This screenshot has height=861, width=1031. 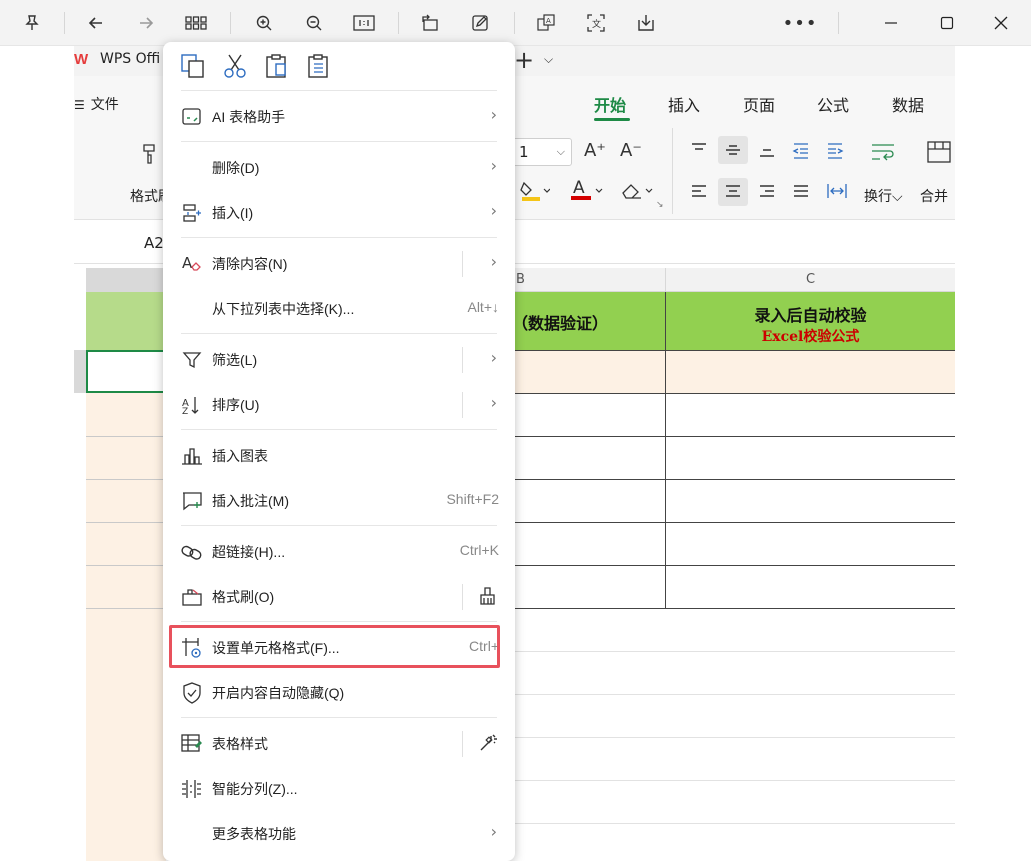 What do you see at coordinates (488, 743) in the screenshot?
I see `magic-wand-icon` at bounding box center [488, 743].